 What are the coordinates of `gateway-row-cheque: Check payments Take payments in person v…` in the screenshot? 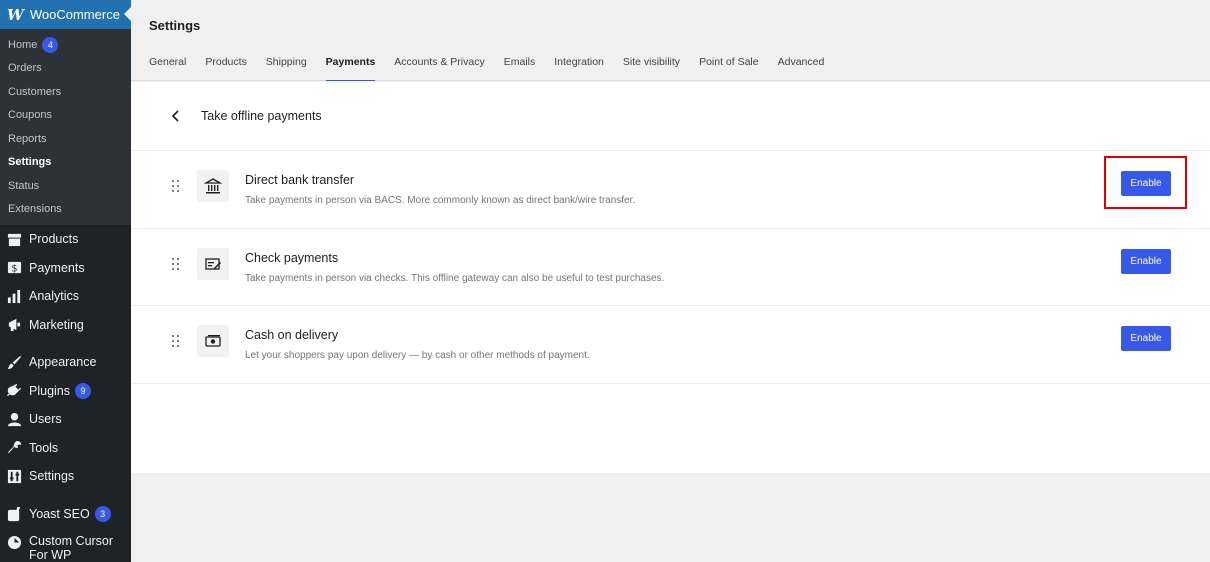 It's located at (670, 267).